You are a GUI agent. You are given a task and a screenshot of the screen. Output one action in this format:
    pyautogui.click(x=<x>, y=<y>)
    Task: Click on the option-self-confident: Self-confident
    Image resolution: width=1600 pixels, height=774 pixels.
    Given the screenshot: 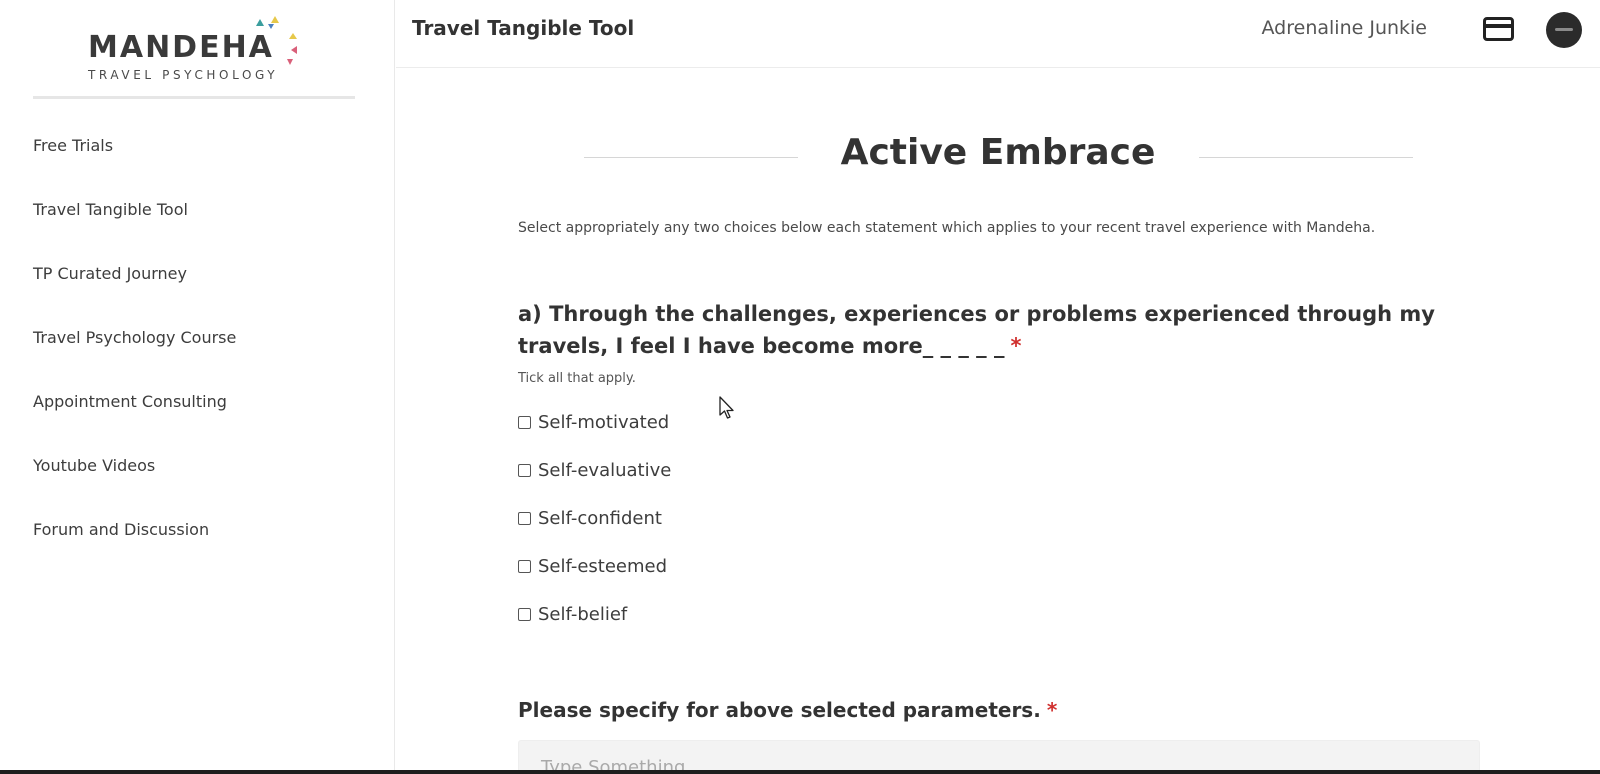 What is the action you would take?
    pyautogui.click(x=594, y=532)
    